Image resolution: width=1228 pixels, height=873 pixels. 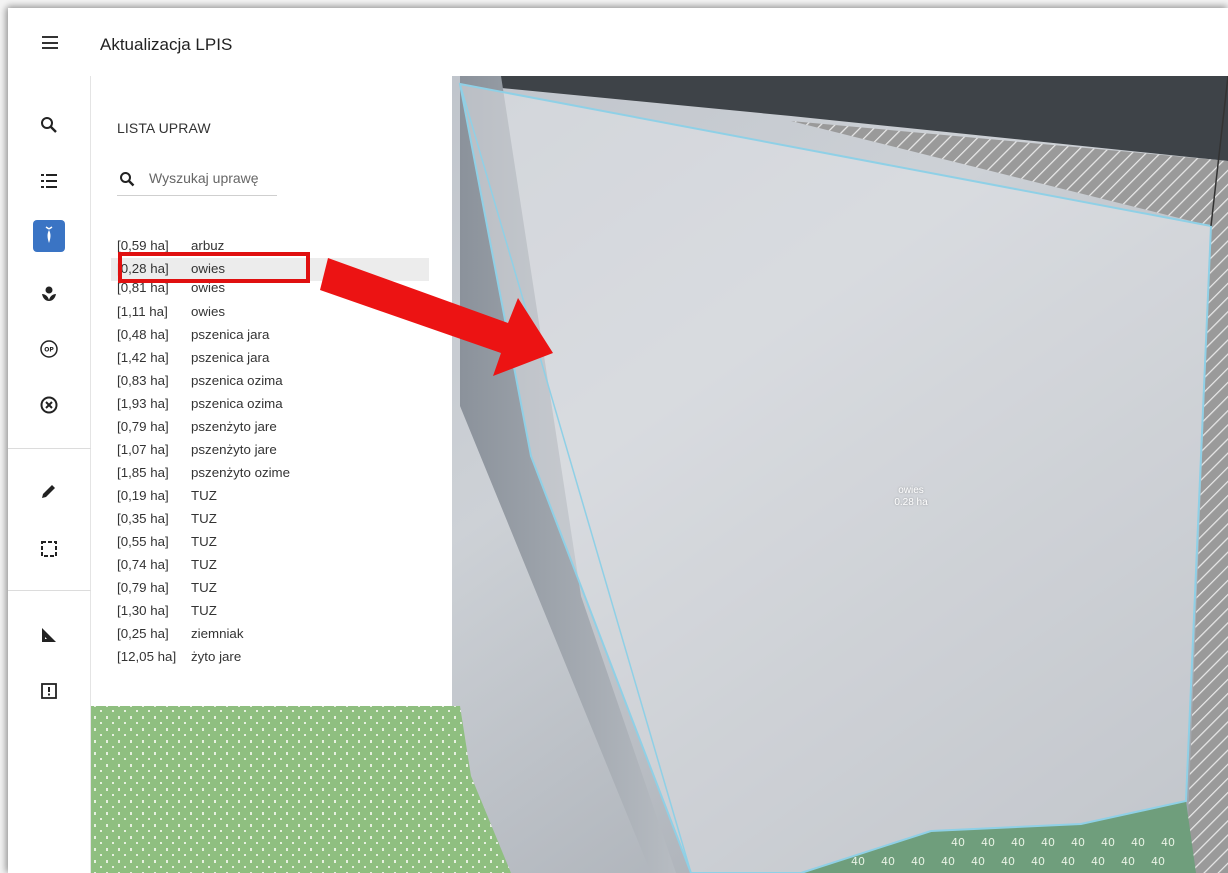 I want to click on plant-icon, so click(x=49, y=293).